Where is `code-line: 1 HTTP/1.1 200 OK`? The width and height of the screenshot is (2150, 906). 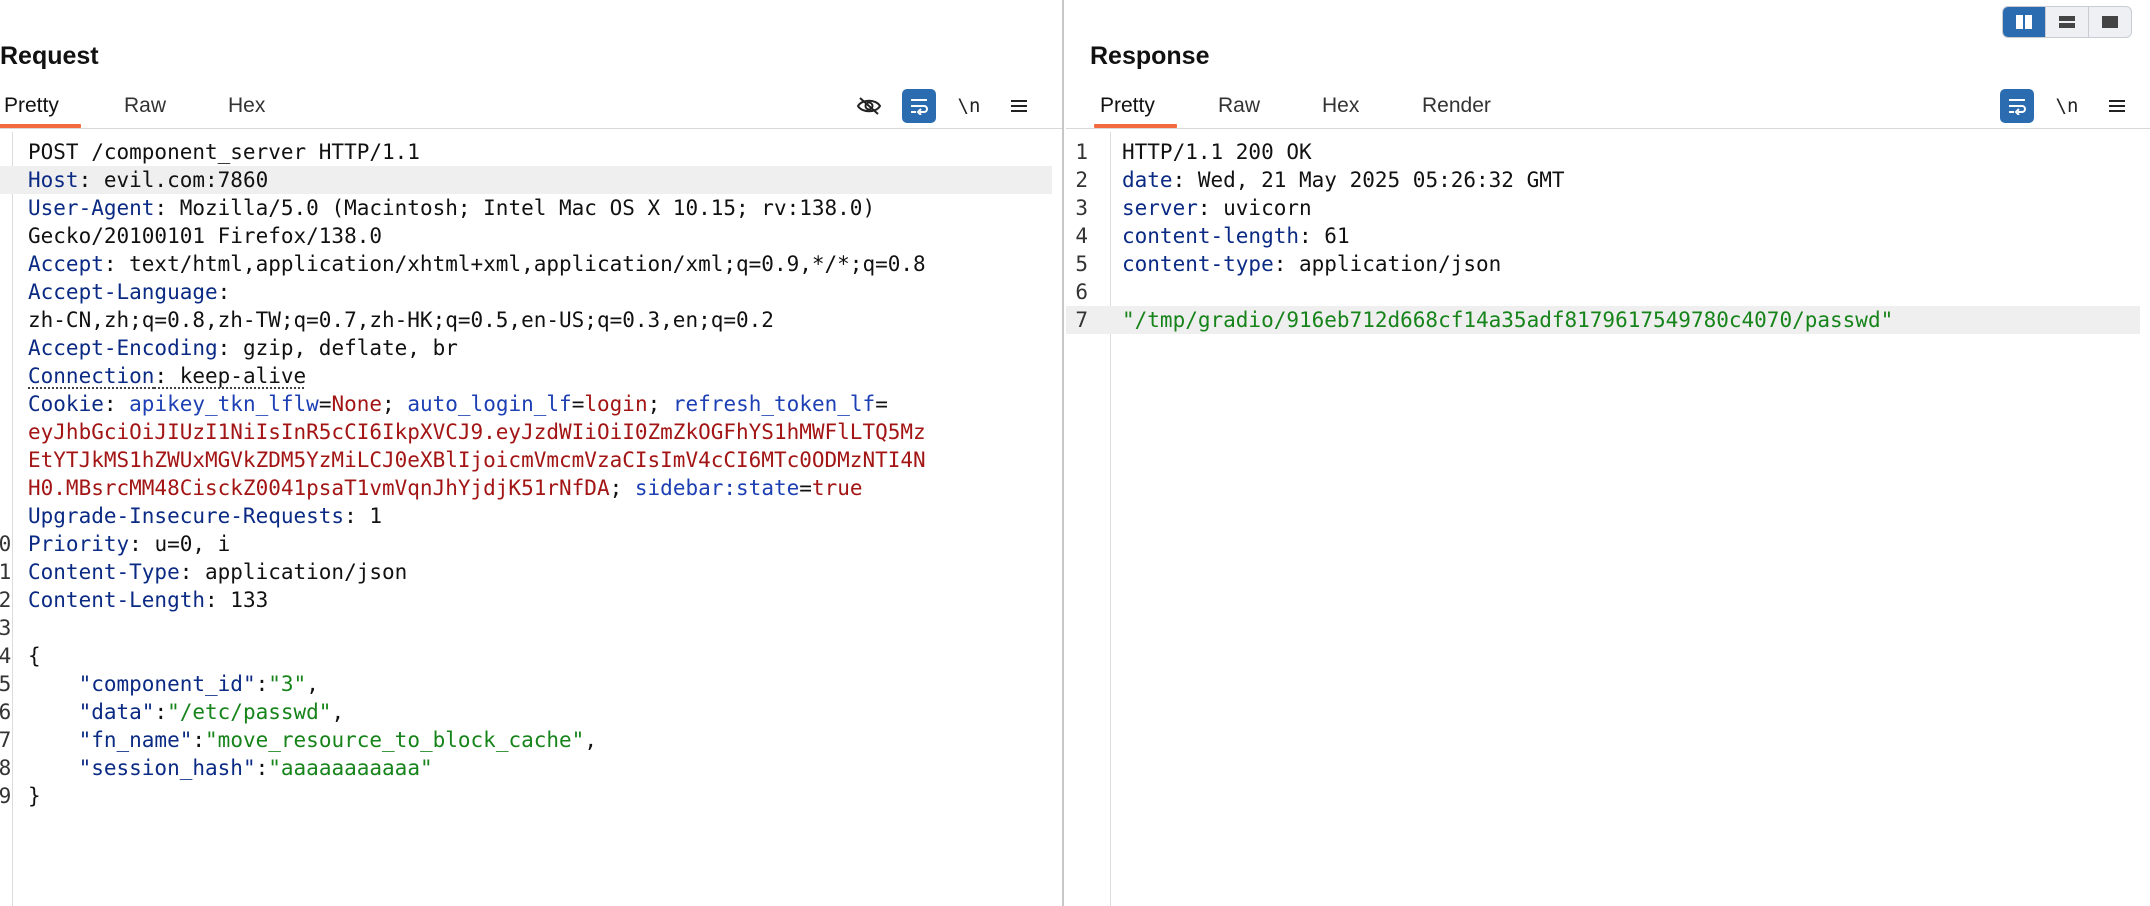
code-line: 1 HTTP/1.1 200 OK is located at coordinates (1603, 152).